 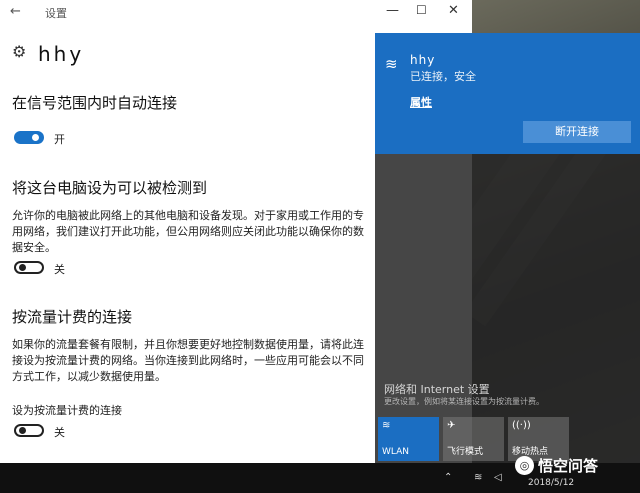 What do you see at coordinates (568, 466) in the screenshot?
I see `watermark-text: 悟空问答` at bounding box center [568, 466].